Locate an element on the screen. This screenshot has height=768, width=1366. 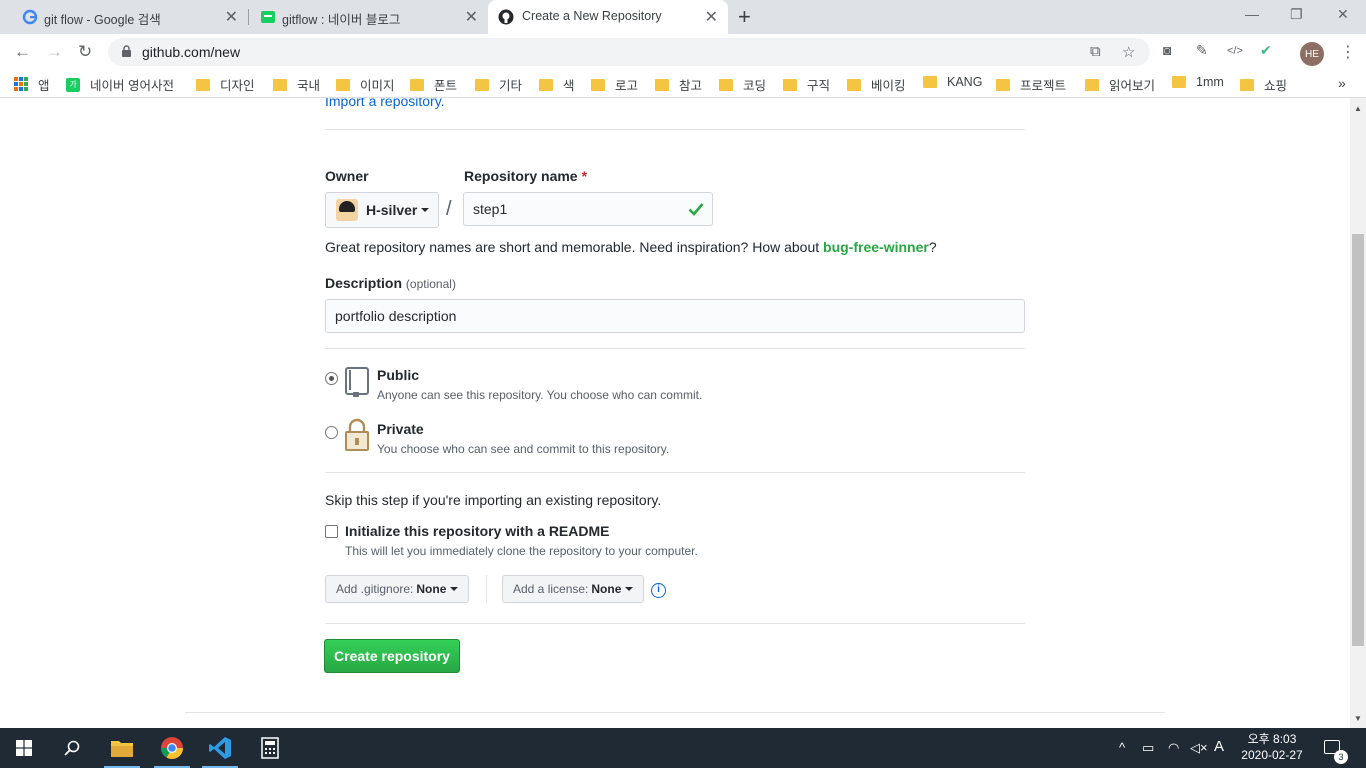
profile-avatar: HE is located at coordinates (1312, 54).